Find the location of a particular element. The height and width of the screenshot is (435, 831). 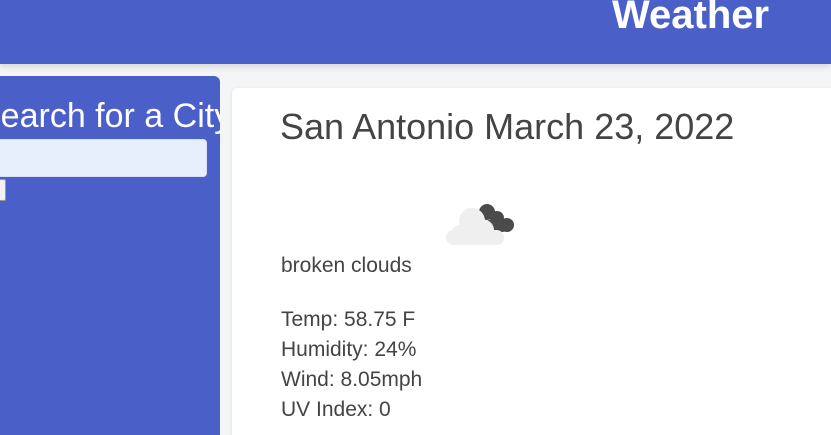

weather-description: broken clouds is located at coordinates (346, 265).